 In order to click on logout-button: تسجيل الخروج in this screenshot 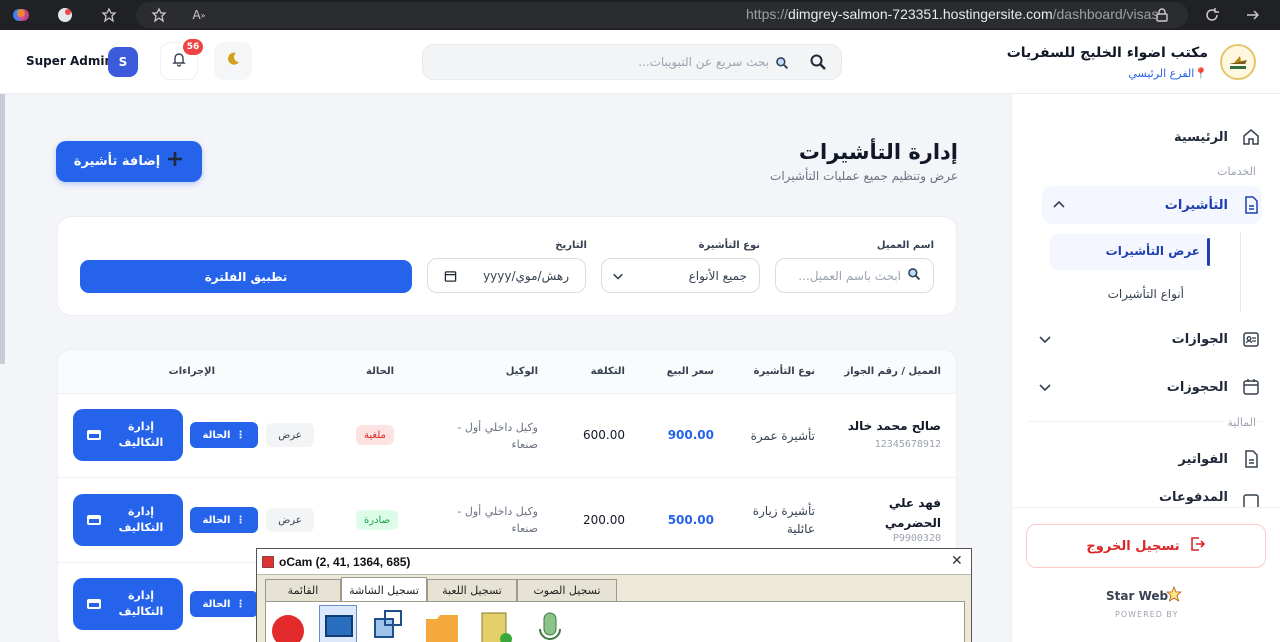, I will do `click(1146, 546)`.